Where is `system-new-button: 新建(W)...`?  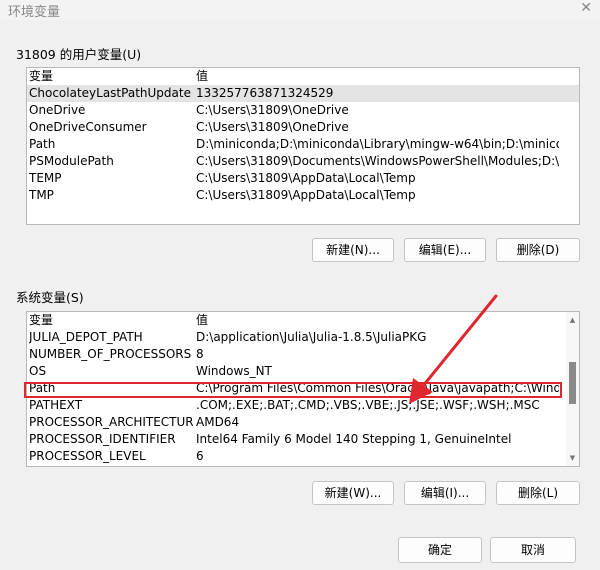
system-new-button: 新建(W)... is located at coordinates (353, 493).